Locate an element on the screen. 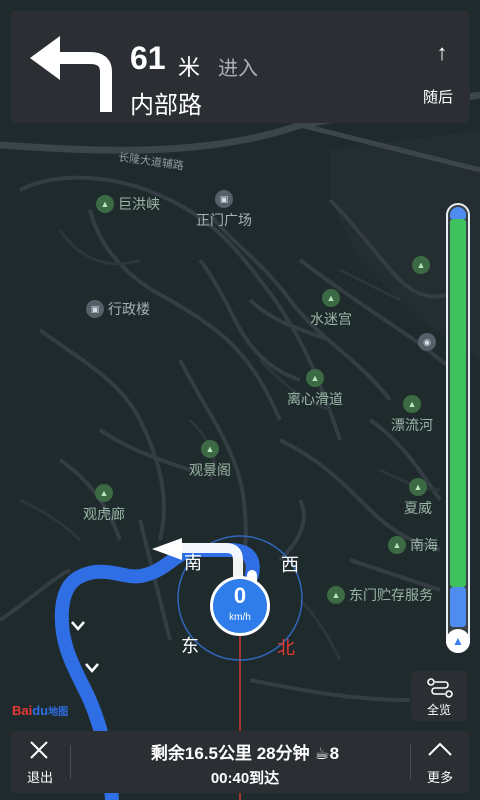  poi-zhengmen: ▣ 正门广场 is located at coordinates (224, 210).